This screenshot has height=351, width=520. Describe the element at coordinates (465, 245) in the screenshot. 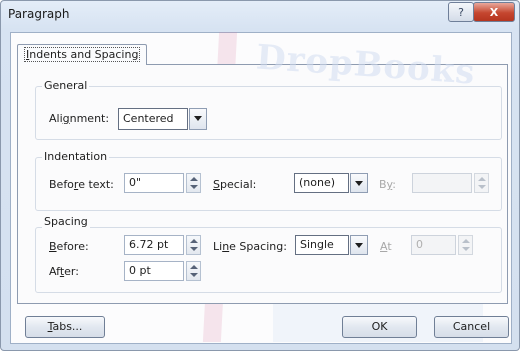

I see `at-spinner` at that location.